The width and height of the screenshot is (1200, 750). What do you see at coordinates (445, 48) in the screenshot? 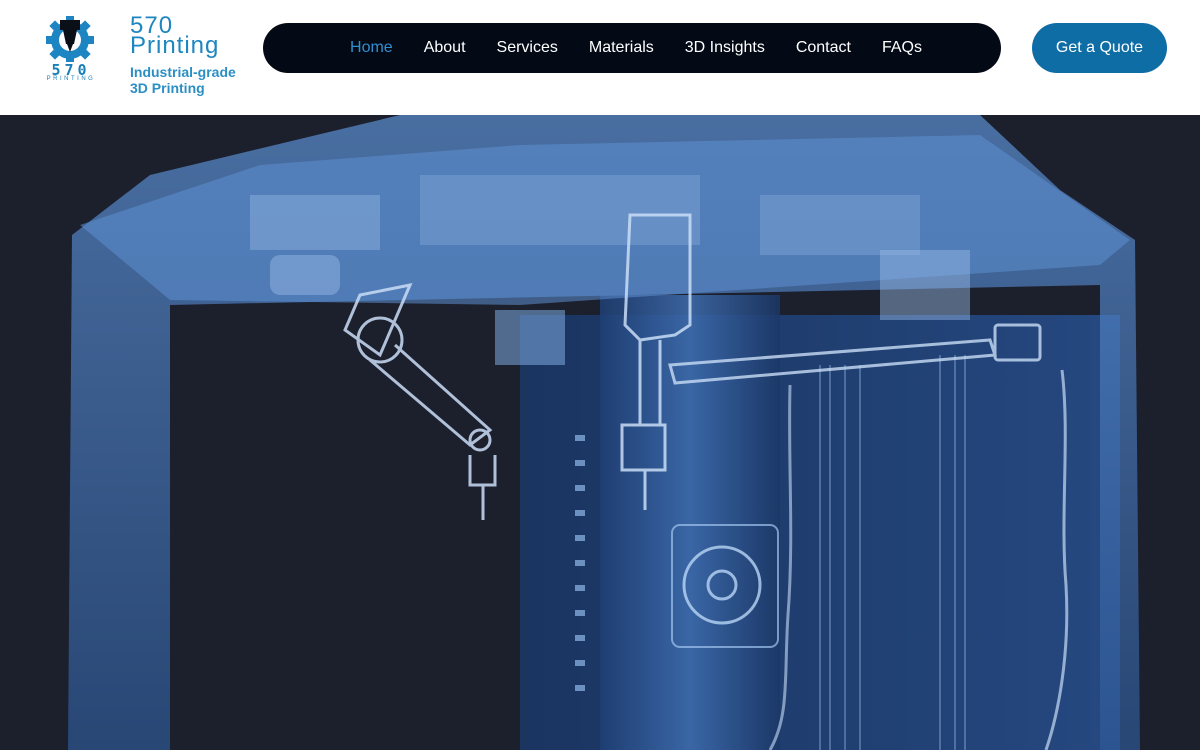
I see `nav-about: About` at bounding box center [445, 48].